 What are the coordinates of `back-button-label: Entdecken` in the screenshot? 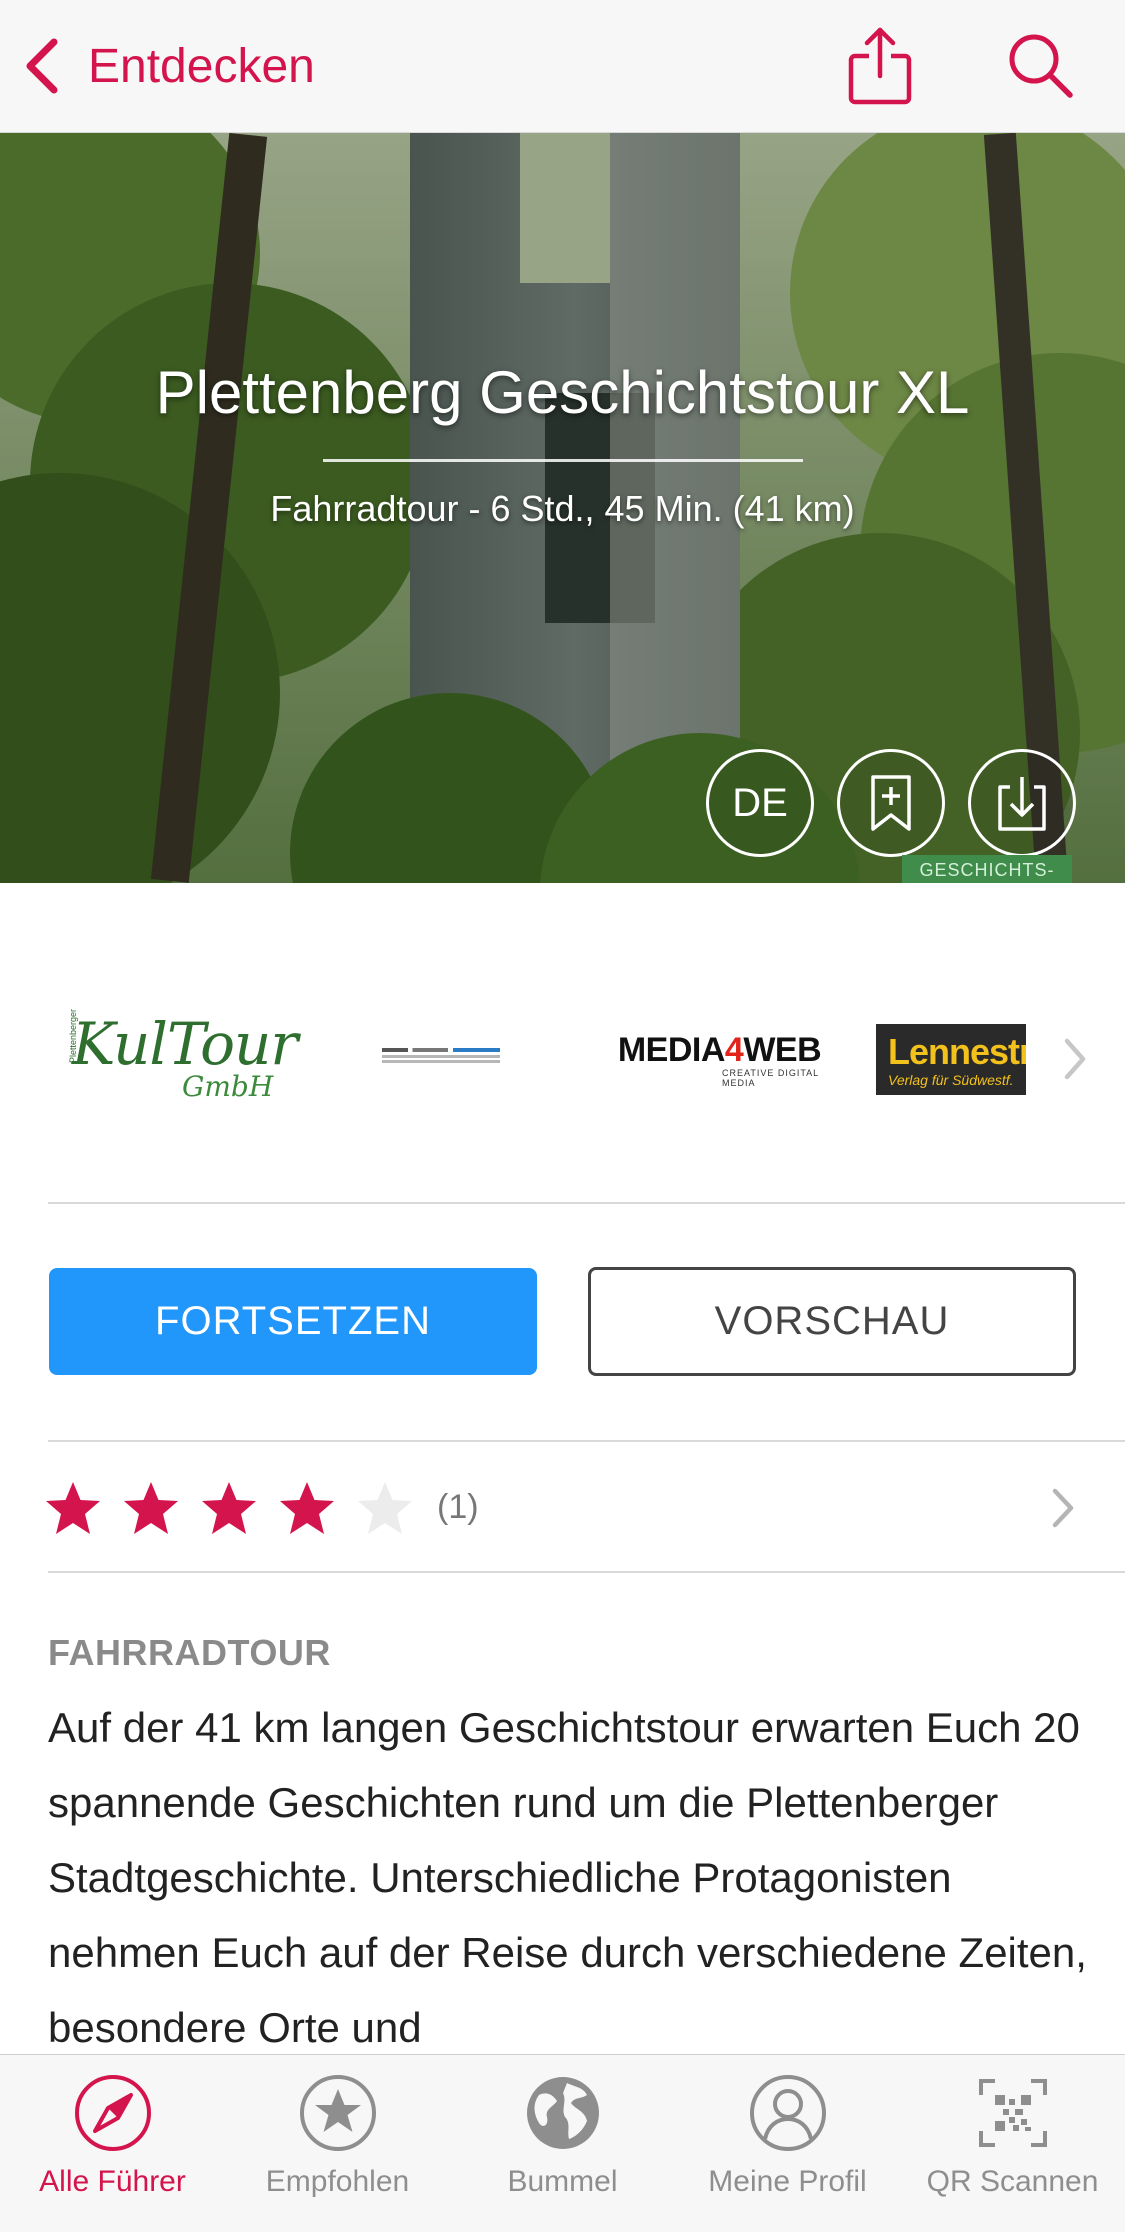 It's located at (201, 66).